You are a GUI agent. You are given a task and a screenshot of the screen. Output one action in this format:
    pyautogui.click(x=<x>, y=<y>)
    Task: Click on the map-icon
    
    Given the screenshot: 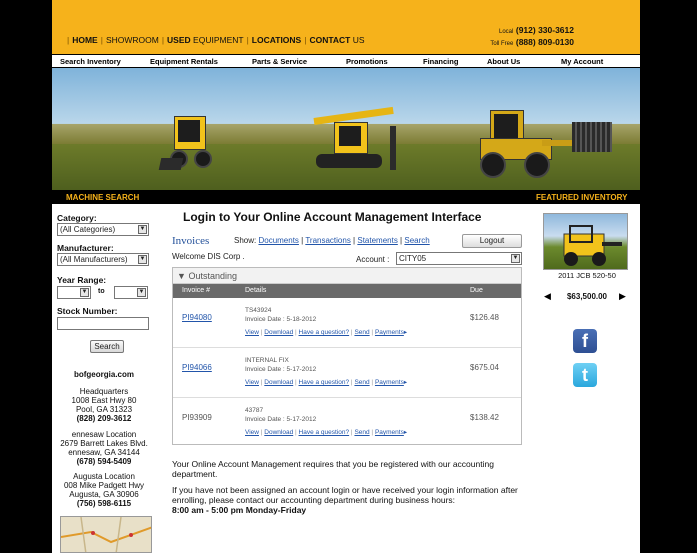 What is the action you would take?
    pyautogui.click(x=106, y=534)
    